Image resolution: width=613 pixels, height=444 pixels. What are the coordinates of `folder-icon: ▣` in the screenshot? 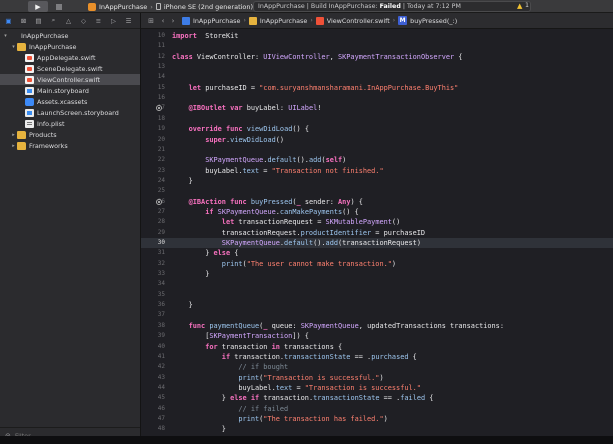 It's located at (8, 20).